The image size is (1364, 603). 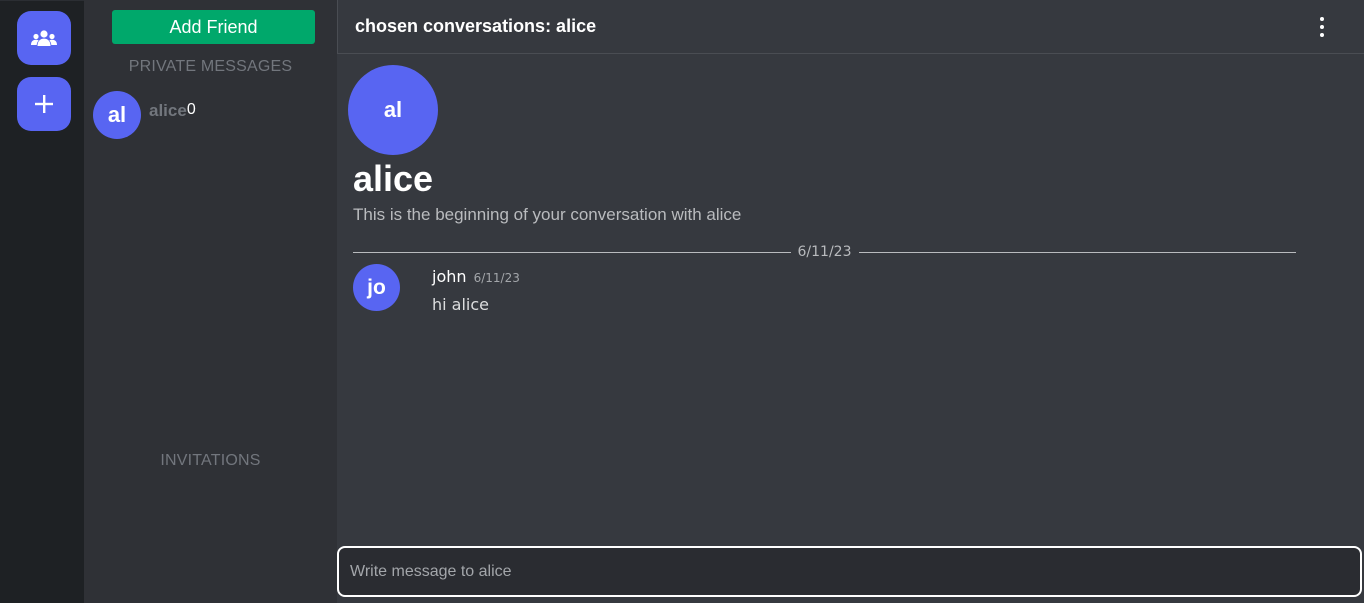 I want to click on private-messages-heading: PRIVATE MESSAGES, so click(x=210, y=66).